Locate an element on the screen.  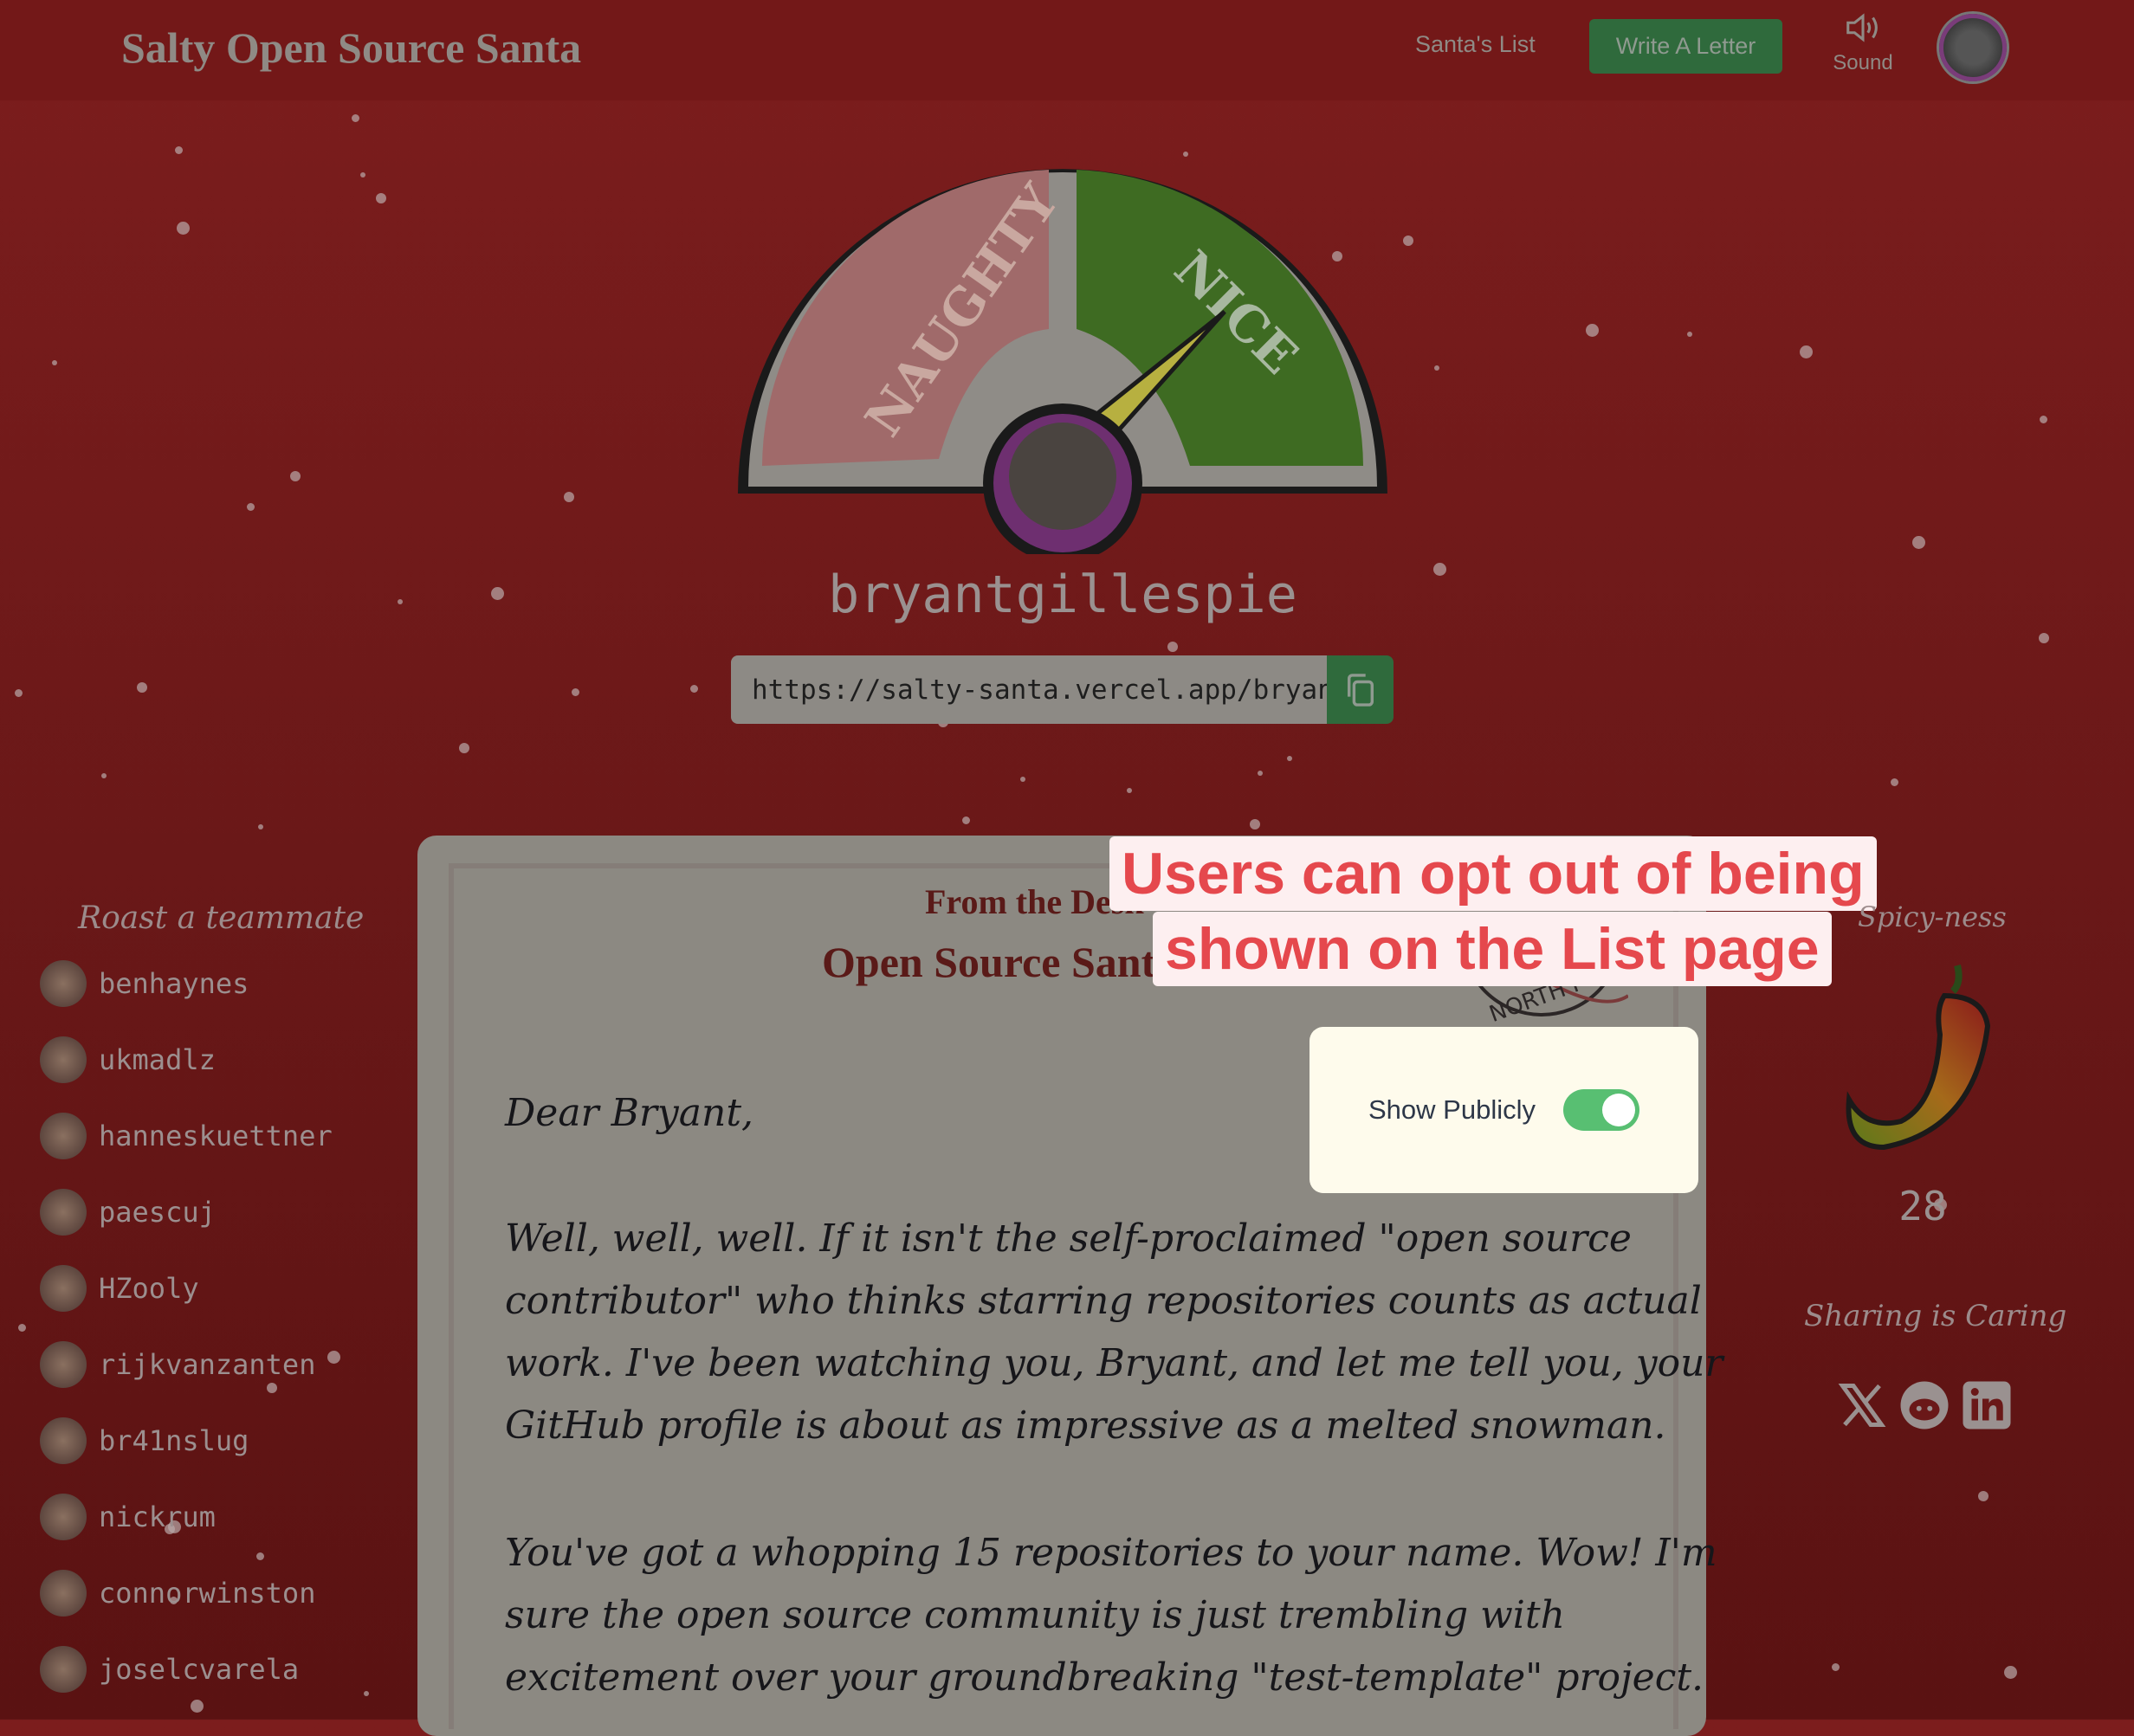
copy-url-button is located at coordinates (1360, 689).